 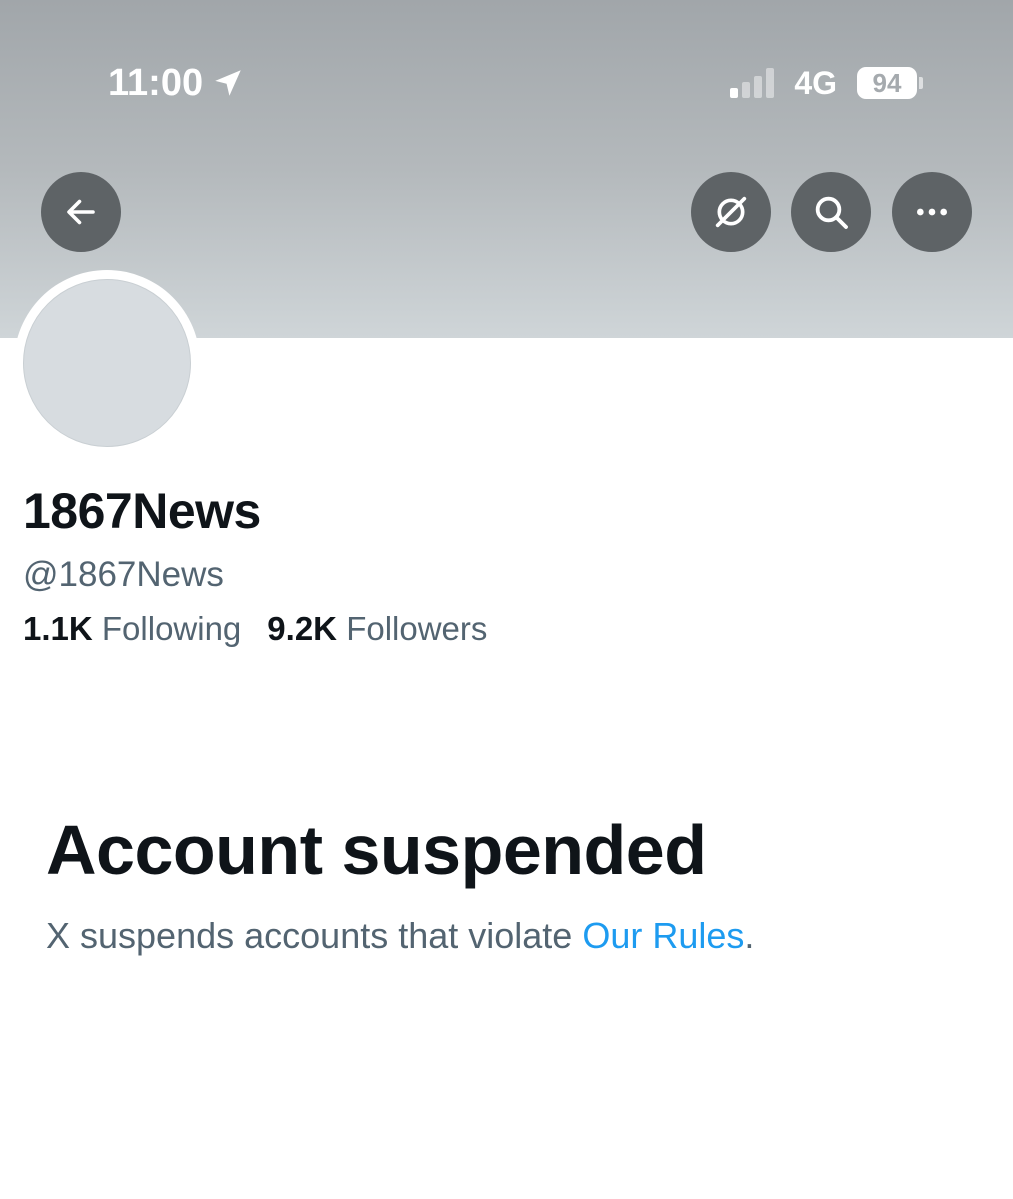 I want to click on battery-level: 94, so click(x=887, y=83).